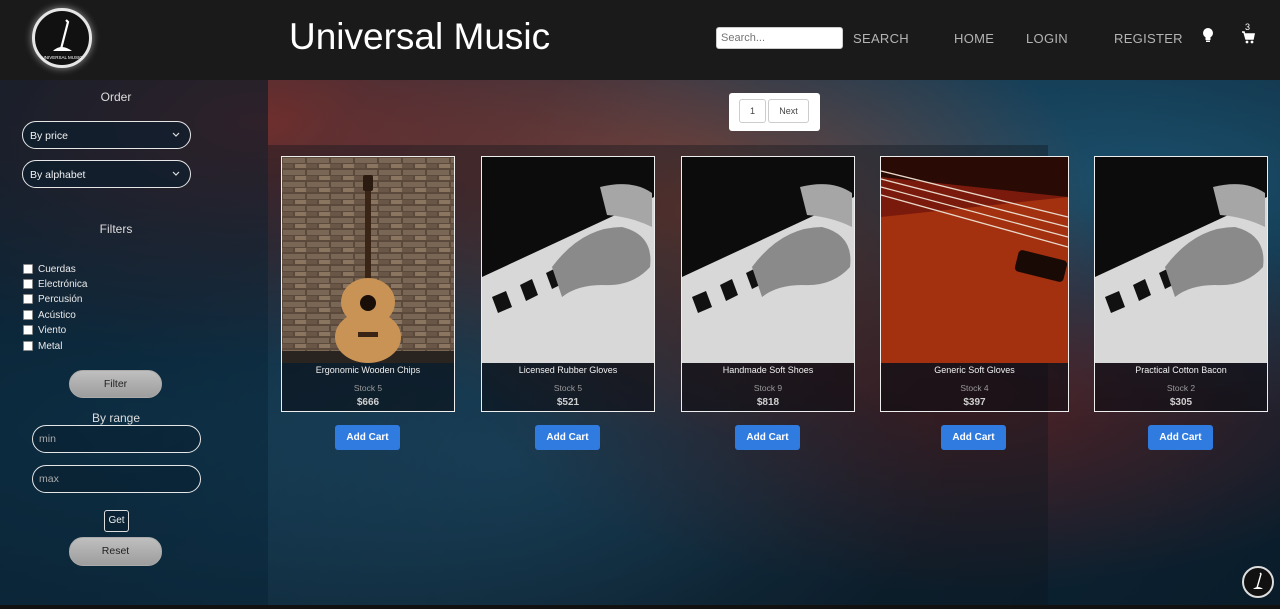  I want to click on product-card: Generic Soft Gloves Stock 4 $397, so click(974, 284).